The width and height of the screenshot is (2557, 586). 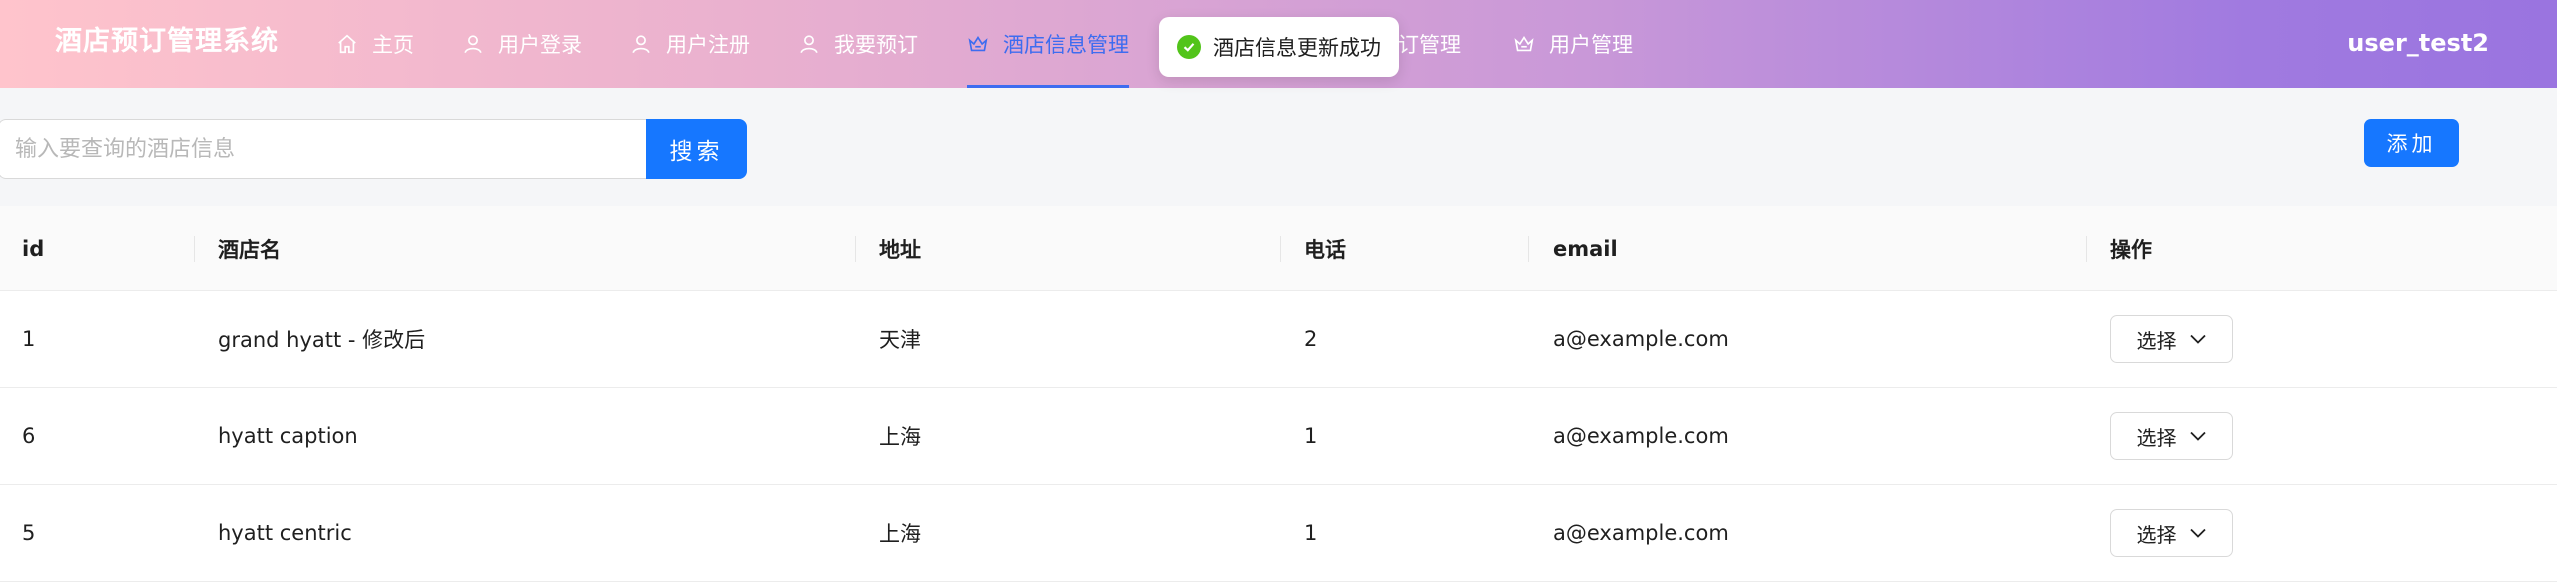 What do you see at coordinates (900, 340) in the screenshot?
I see `cell-address: 天津` at bounding box center [900, 340].